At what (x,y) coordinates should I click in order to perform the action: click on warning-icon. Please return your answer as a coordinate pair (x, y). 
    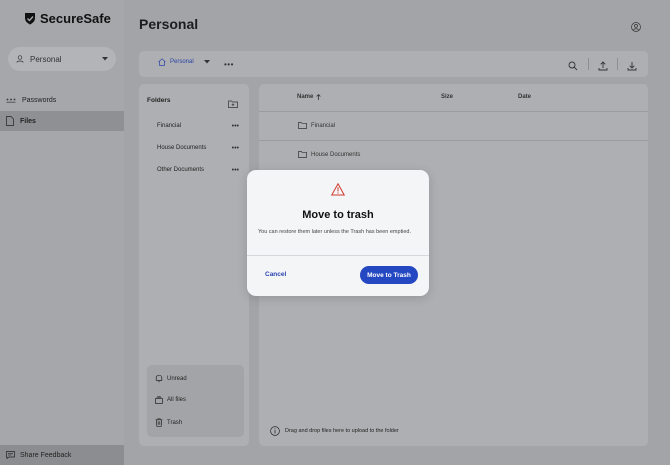
    Looking at the image, I should click on (338, 191).